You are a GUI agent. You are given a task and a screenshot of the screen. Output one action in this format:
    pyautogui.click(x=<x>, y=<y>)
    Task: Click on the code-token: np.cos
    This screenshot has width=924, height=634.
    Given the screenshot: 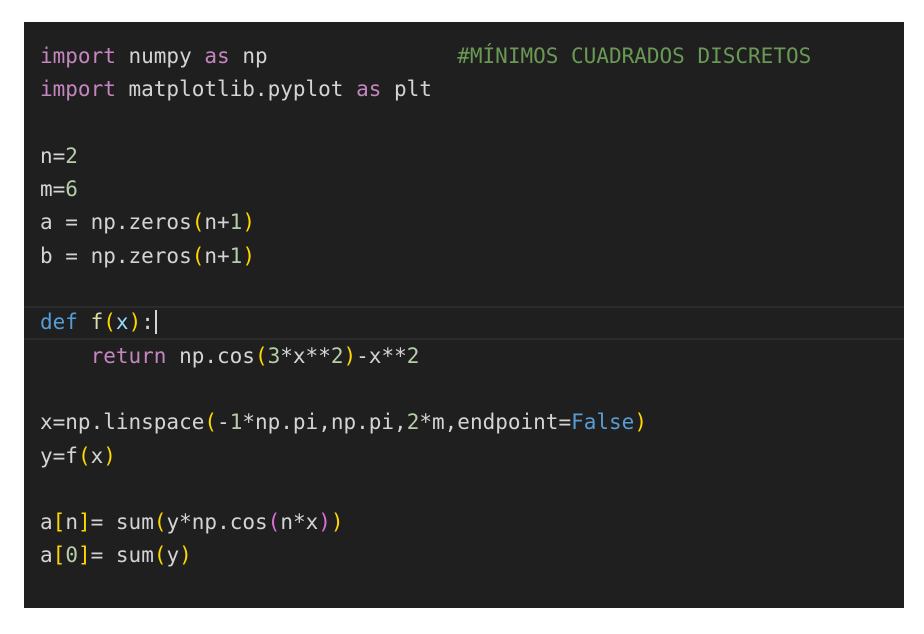 What is the action you would take?
    pyautogui.click(x=210, y=355)
    